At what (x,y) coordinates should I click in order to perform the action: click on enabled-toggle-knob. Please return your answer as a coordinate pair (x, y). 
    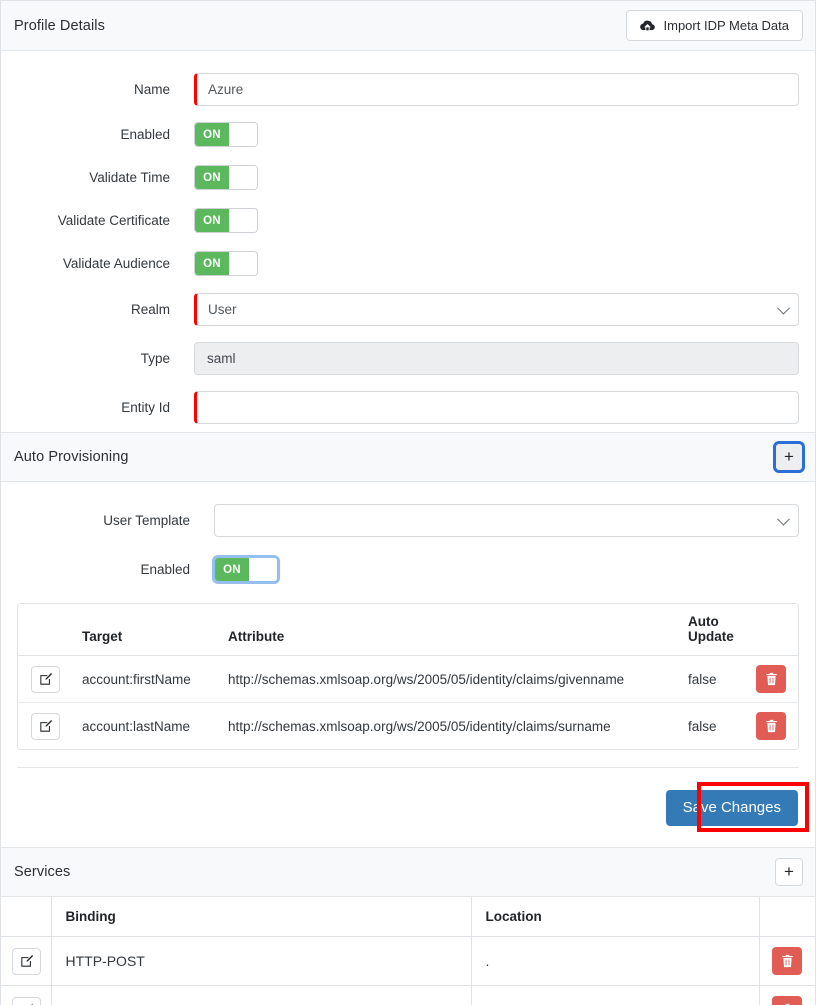
    Looking at the image, I should click on (243, 134).